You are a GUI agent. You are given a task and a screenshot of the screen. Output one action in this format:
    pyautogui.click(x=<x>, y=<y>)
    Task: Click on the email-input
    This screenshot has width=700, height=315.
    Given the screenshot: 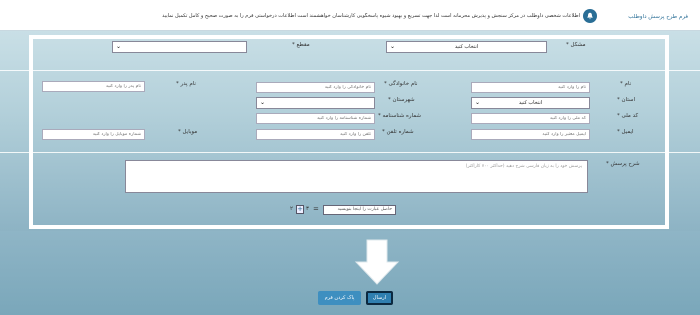 What is the action you would take?
    pyautogui.click(x=530, y=134)
    